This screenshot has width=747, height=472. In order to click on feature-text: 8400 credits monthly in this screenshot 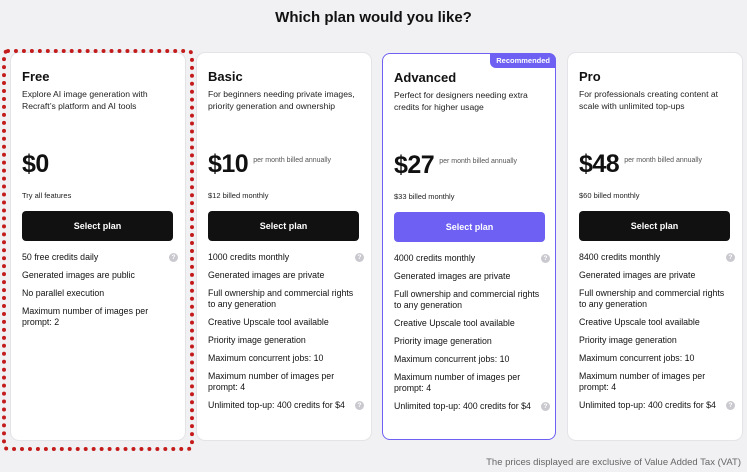, I will do `click(620, 257)`.